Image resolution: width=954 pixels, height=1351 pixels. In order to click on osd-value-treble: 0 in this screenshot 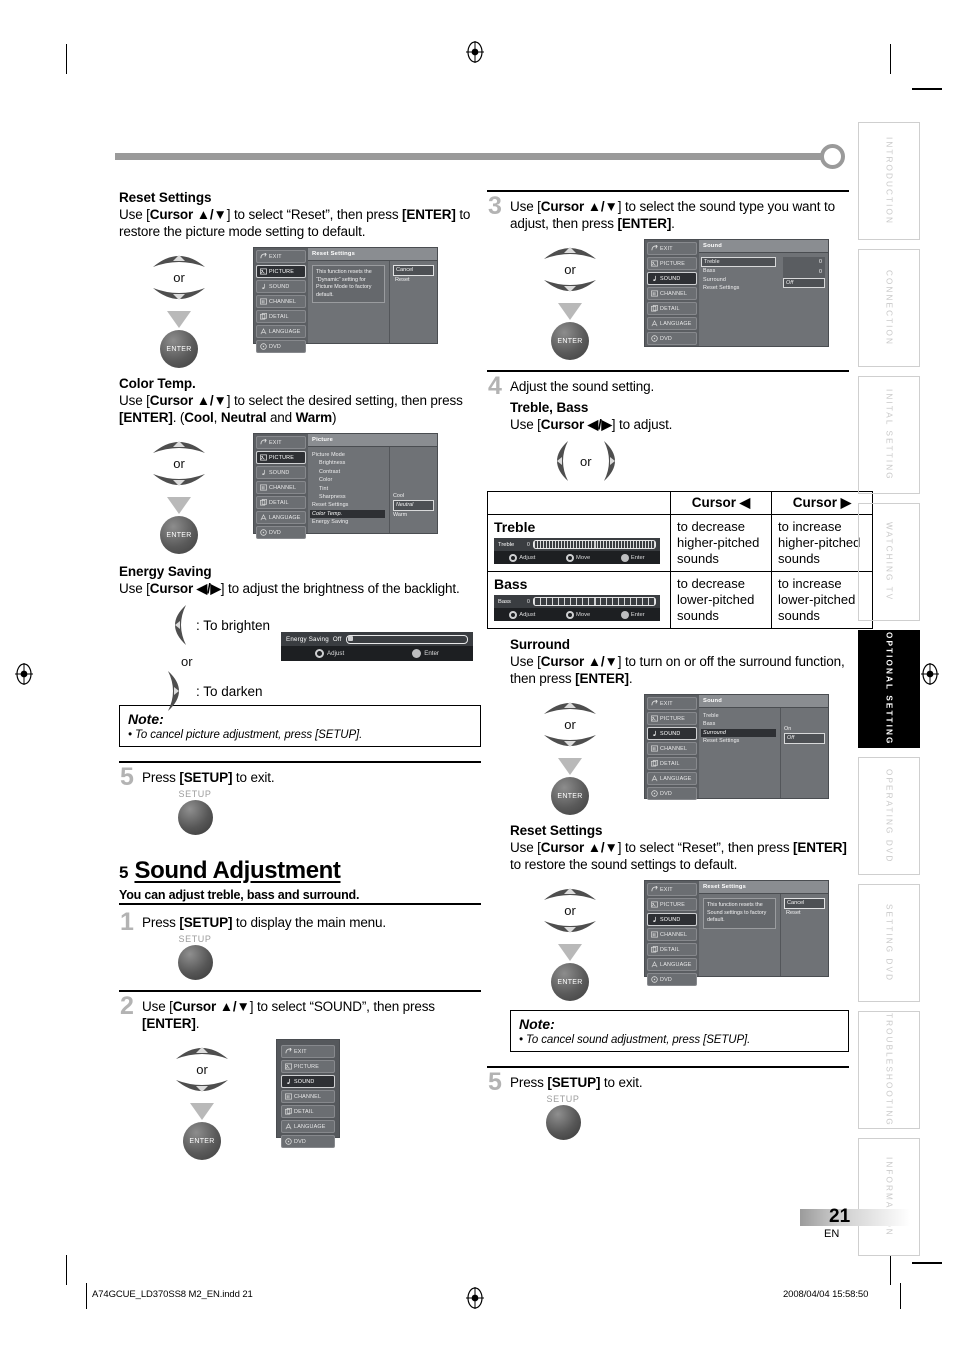, I will do `click(804, 262)`.